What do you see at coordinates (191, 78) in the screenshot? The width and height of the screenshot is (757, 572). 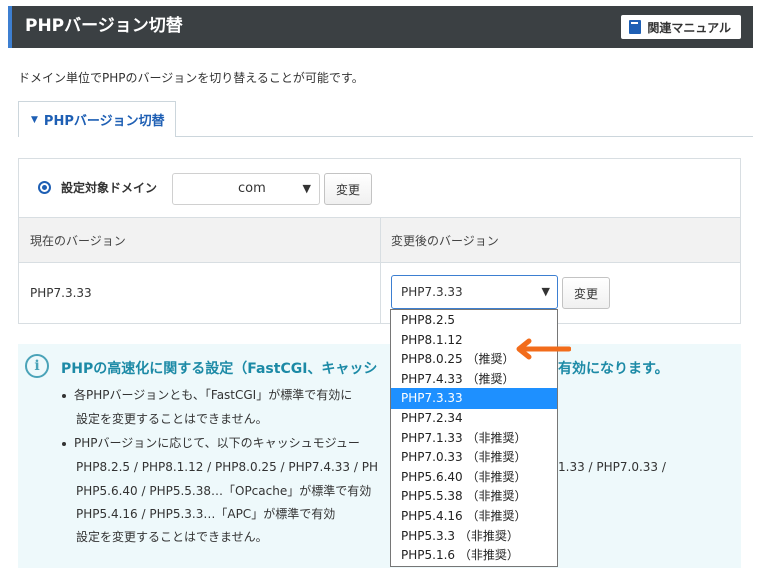 I see `page-description: ドメイン単位でPHPのバージョンを切り替えることが可能です。` at bounding box center [191, 78].